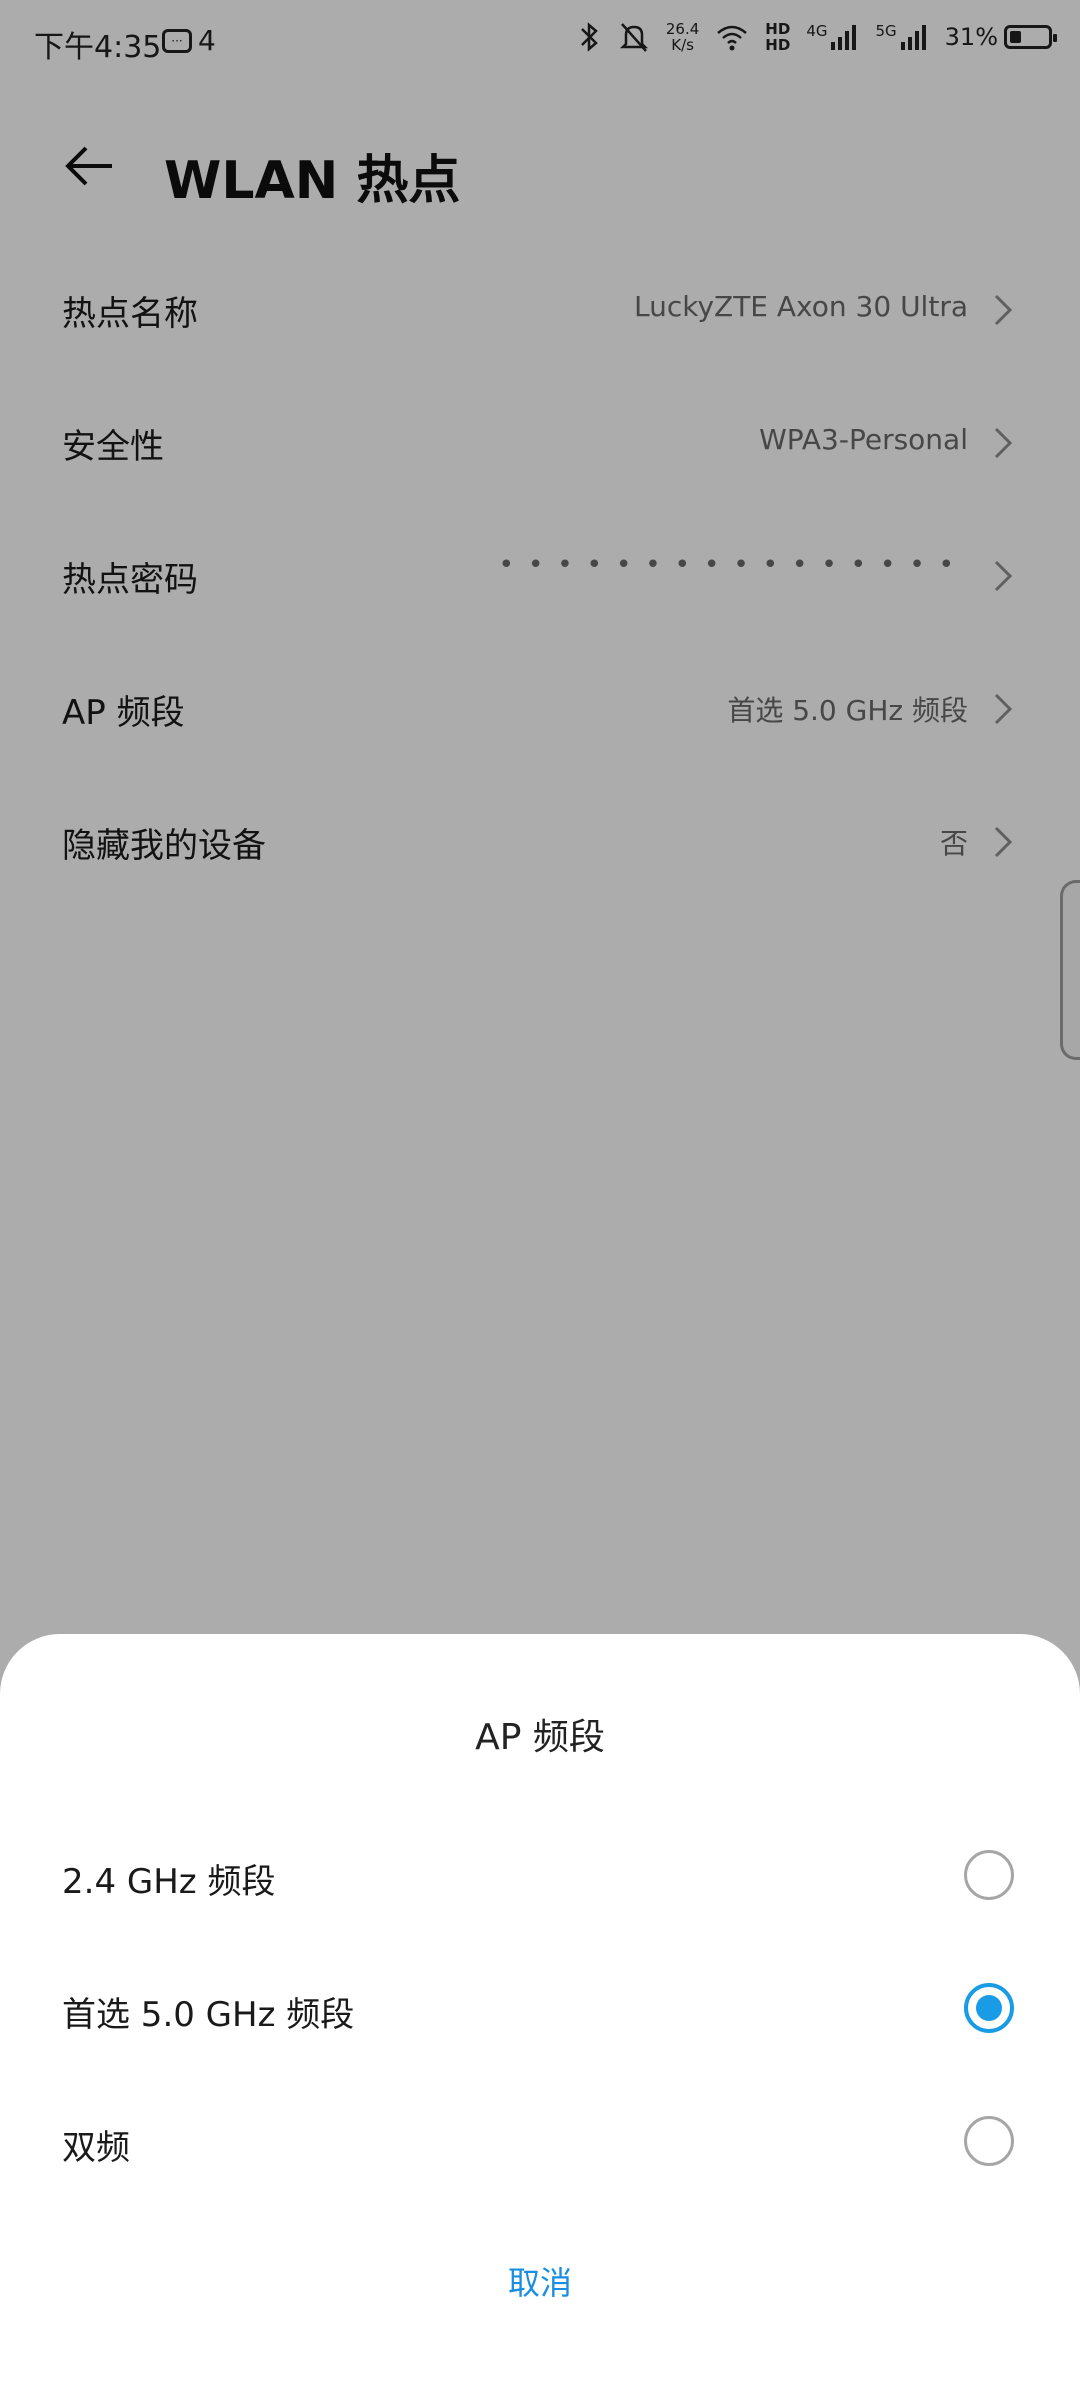  Describe the element at coordinates (169, 1882) in the screenshot. I see `option-label: 2.4 GHz 频段` at that location.